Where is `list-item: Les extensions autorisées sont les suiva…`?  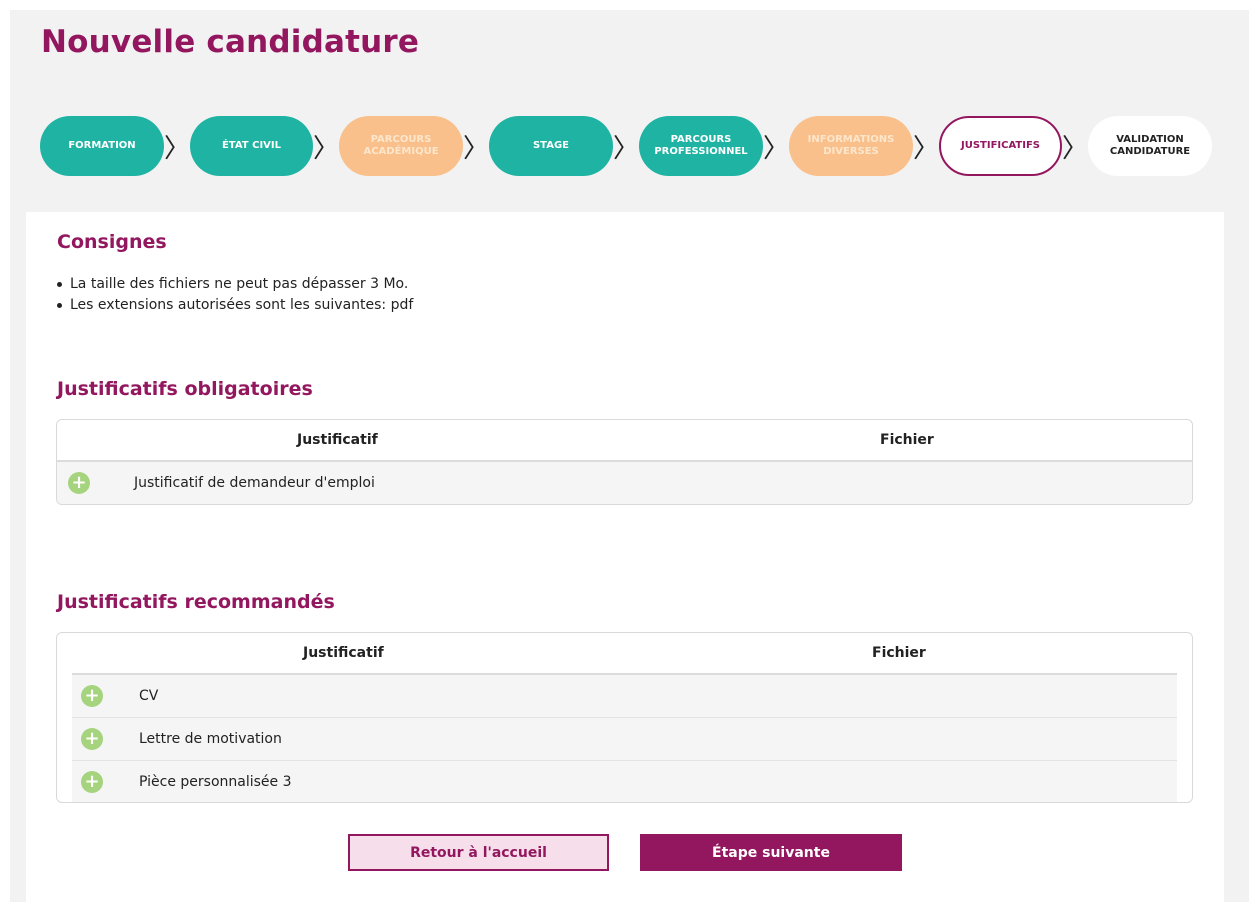 list-item: Les extensions autorisées sont les suiva… is located at coordinates (235, 305).